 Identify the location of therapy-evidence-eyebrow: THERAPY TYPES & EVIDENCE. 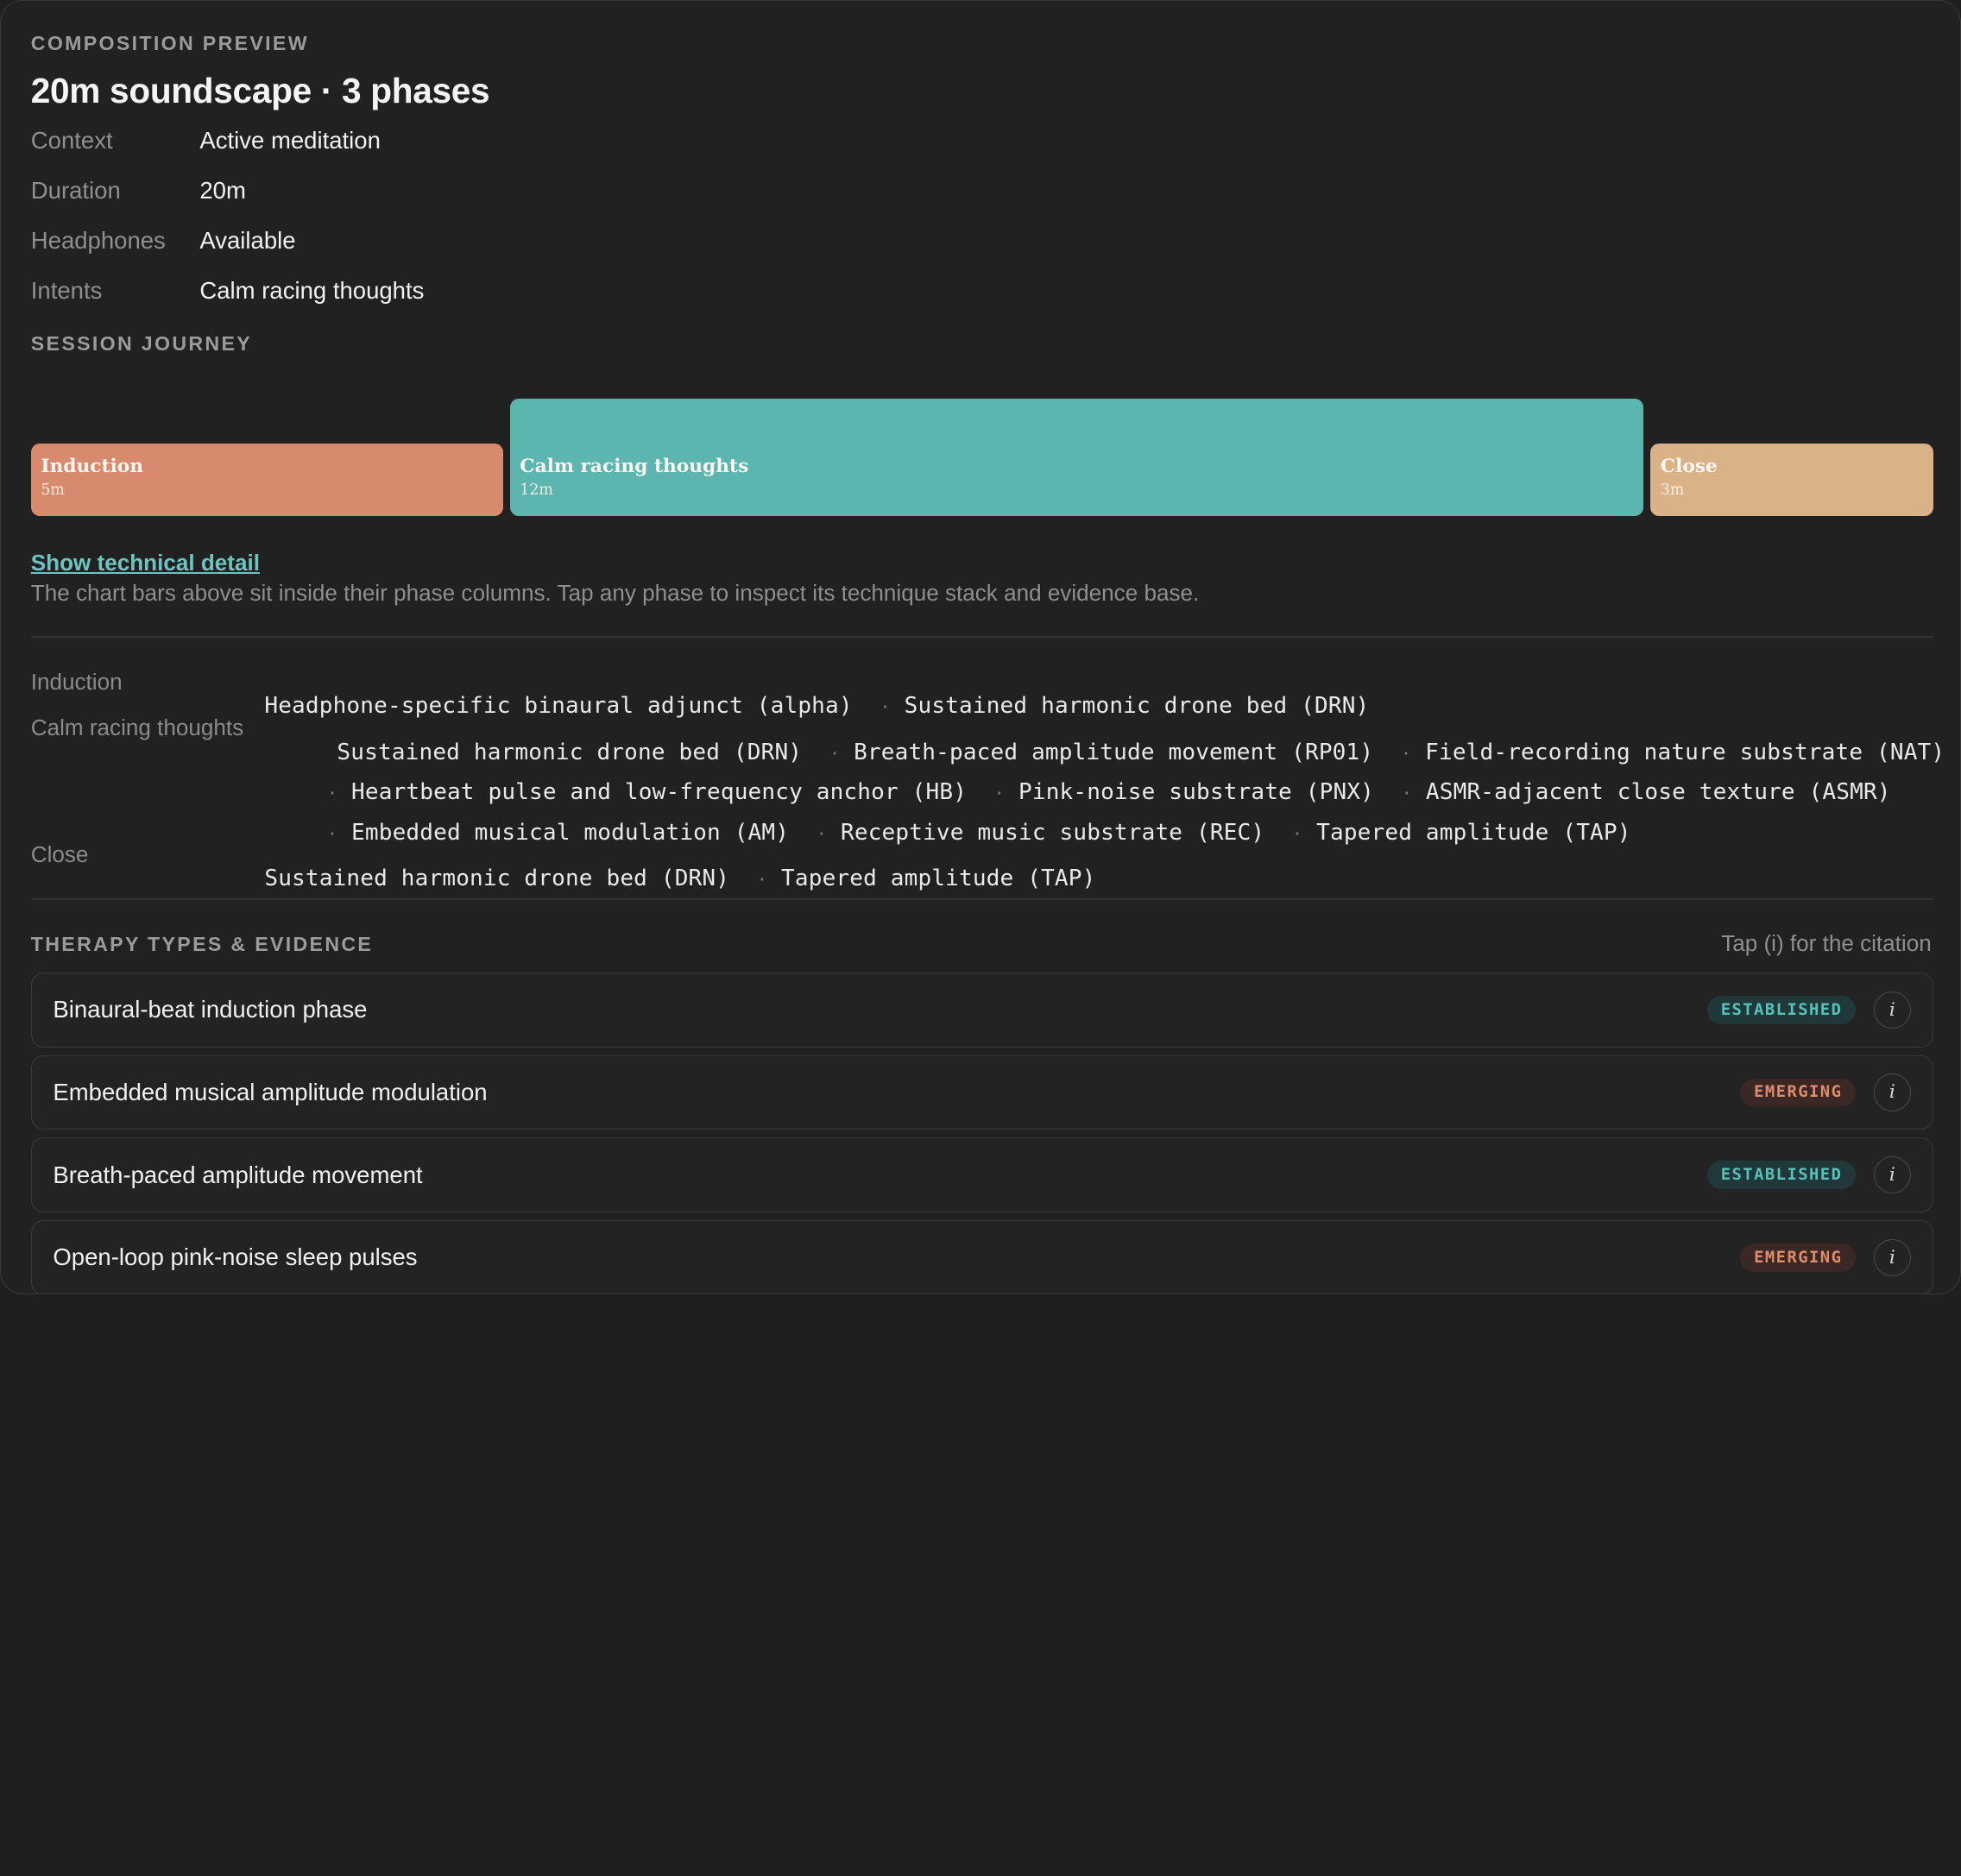
(202, 943).